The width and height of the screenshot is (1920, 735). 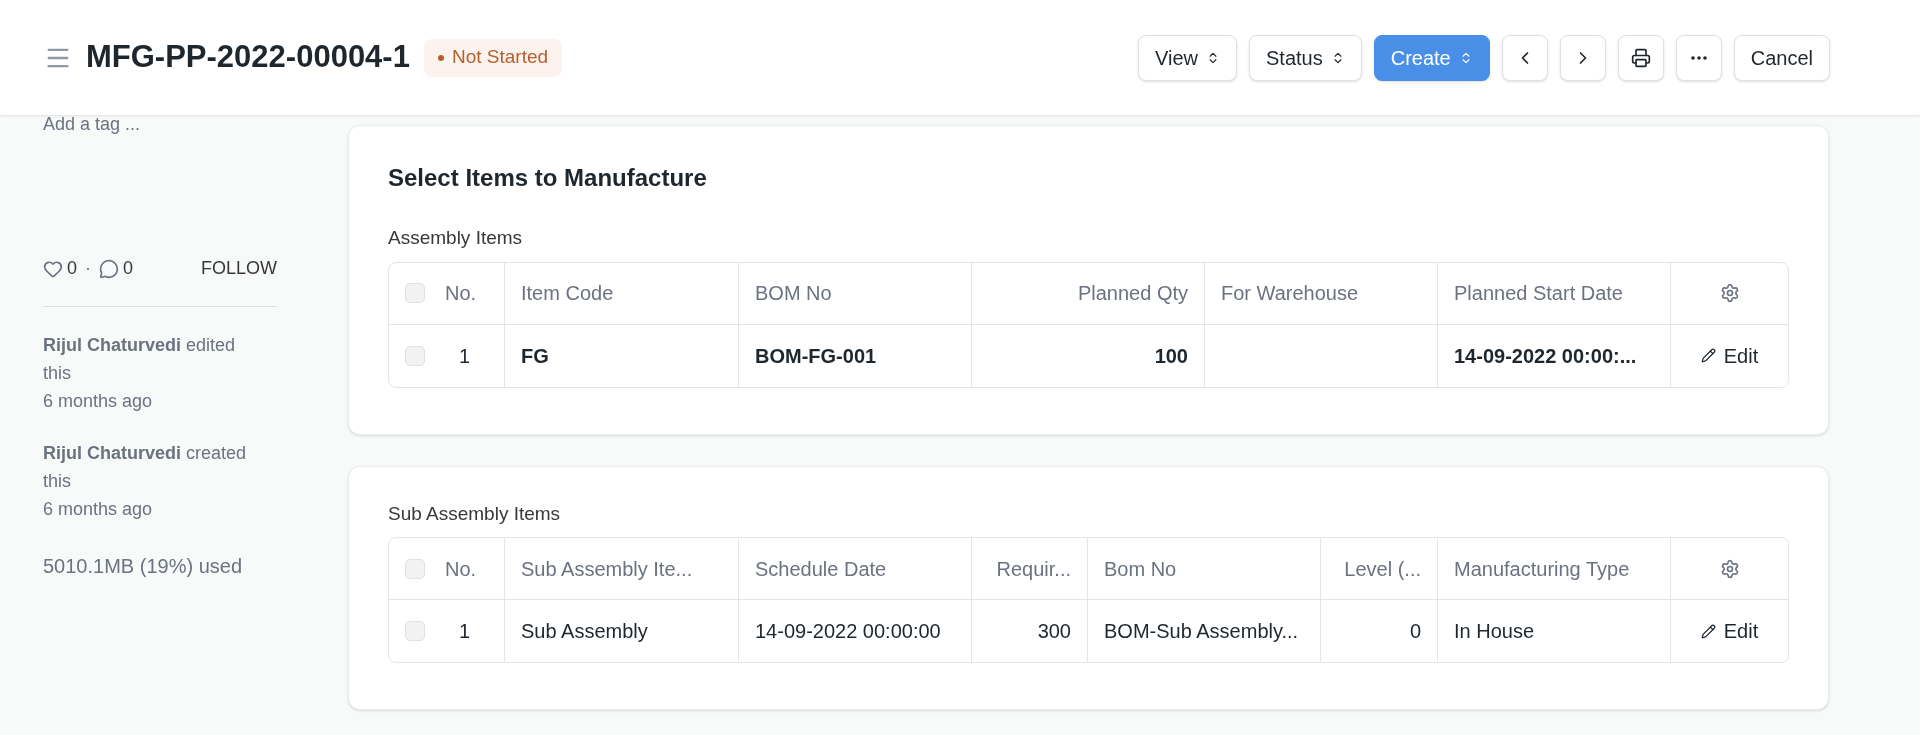 What do you see at coordinates (1140, 569) in the screenshot?
I see `column-header: Bom No` at bounding box center [1140, 569].